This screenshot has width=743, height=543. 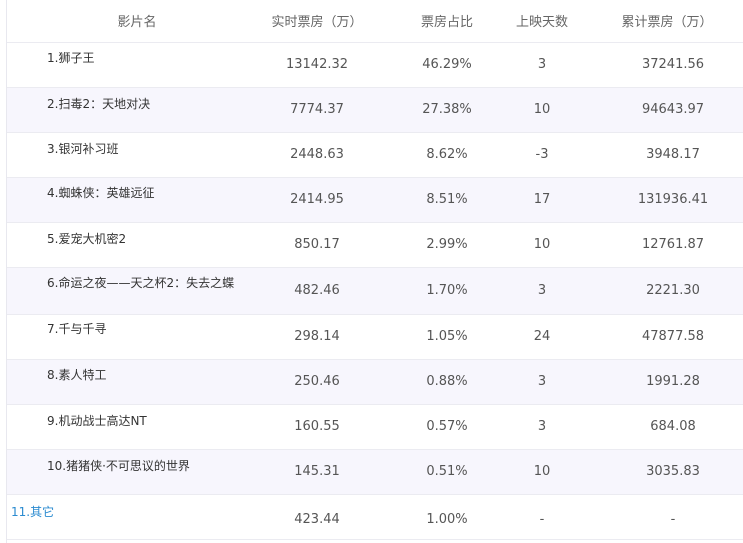 I want to click on total-box-office: -, so click(x=673, y=519).